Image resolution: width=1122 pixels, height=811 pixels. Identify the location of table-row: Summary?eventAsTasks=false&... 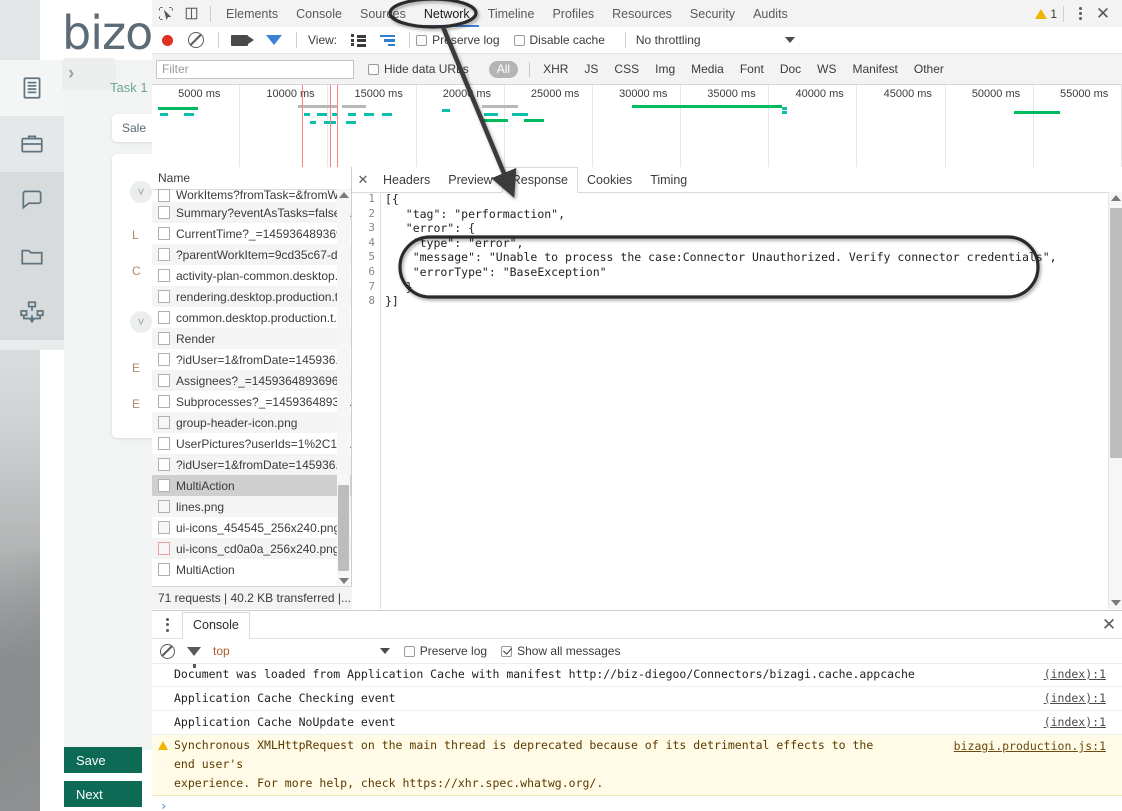
(251, 212).